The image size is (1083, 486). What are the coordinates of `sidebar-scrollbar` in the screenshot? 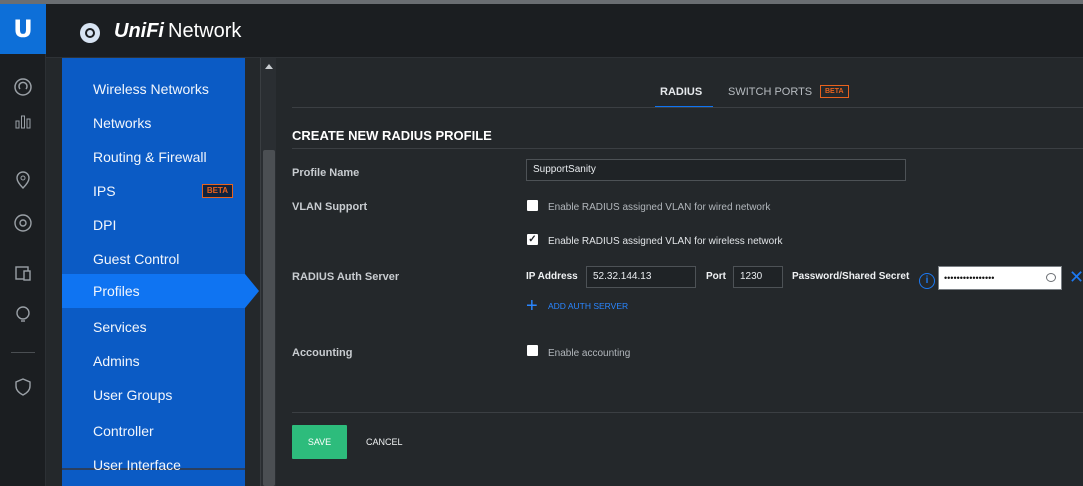 It's located at (268, 272).